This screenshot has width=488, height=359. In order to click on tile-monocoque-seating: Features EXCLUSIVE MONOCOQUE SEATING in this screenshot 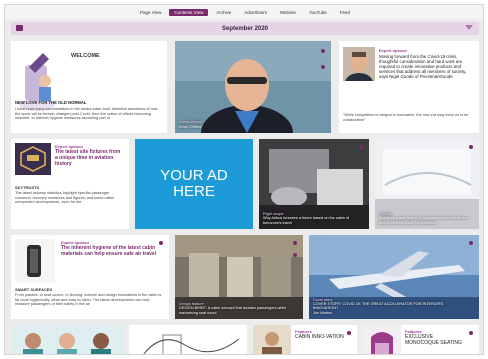, I will do `click(421, 339)`.